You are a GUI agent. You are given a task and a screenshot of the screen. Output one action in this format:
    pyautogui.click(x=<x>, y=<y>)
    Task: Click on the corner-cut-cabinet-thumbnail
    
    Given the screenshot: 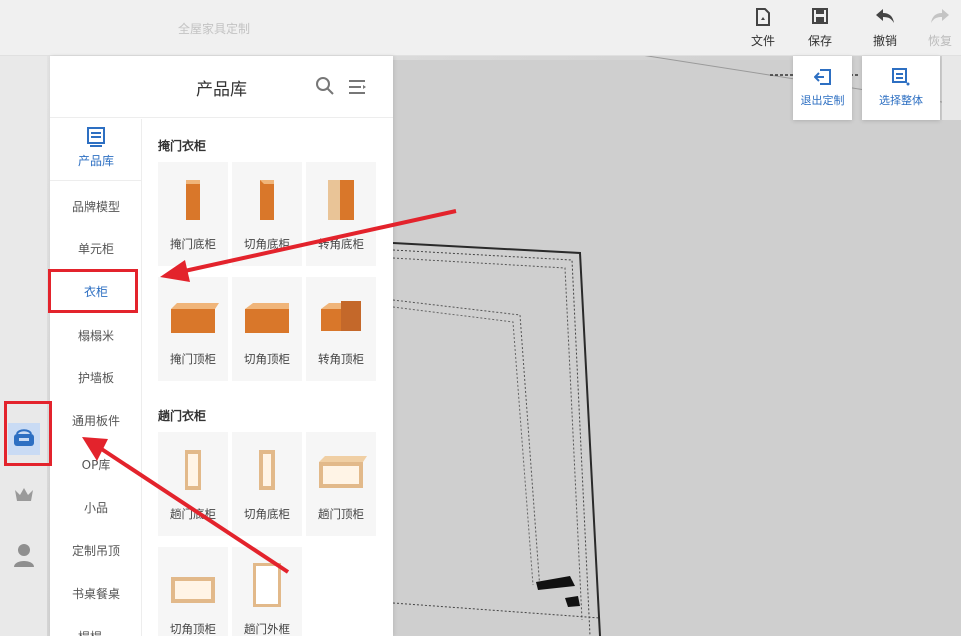 What is the action you would take?
    pyautogui.click(x=267, y=200)
    